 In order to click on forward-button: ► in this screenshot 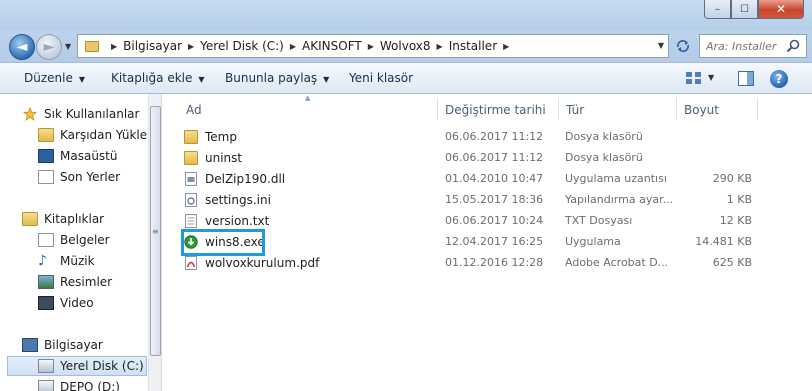, I will do `click(49, 47)`.